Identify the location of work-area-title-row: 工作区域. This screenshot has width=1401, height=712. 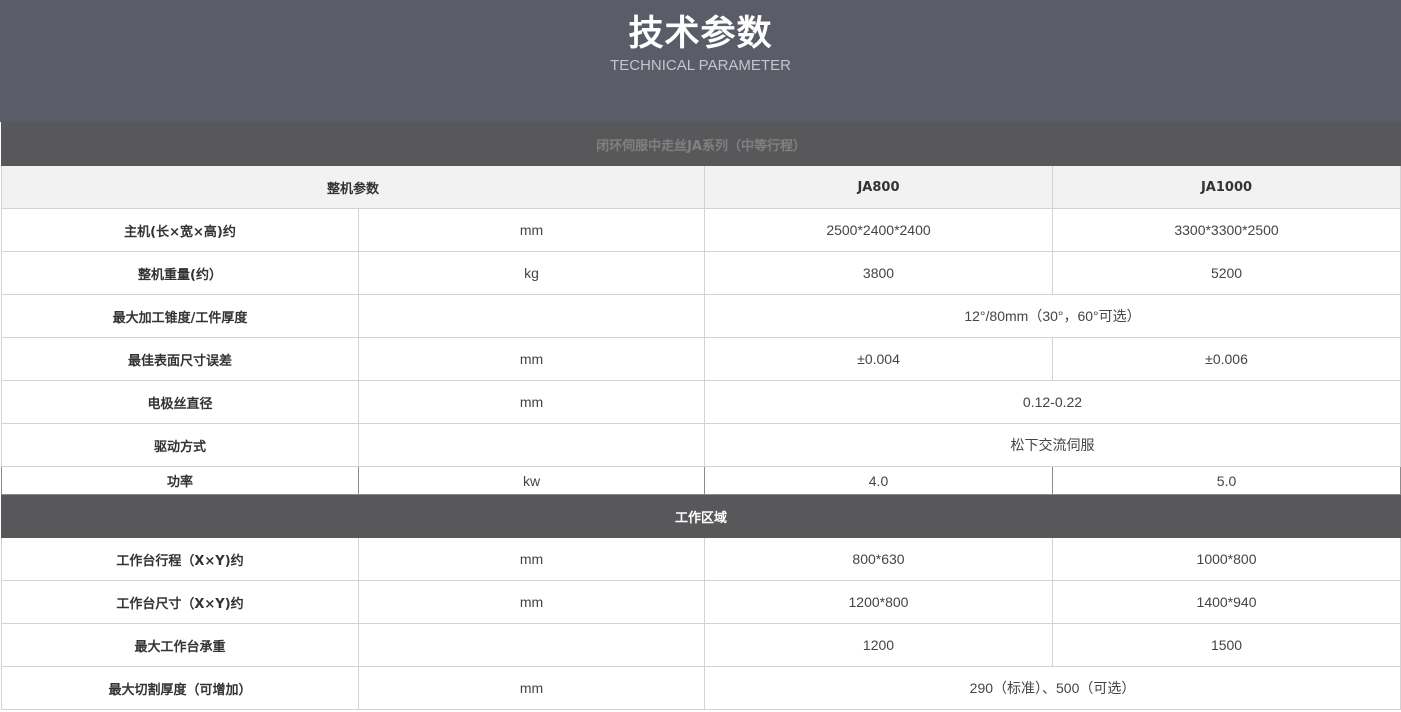
(700, 516).